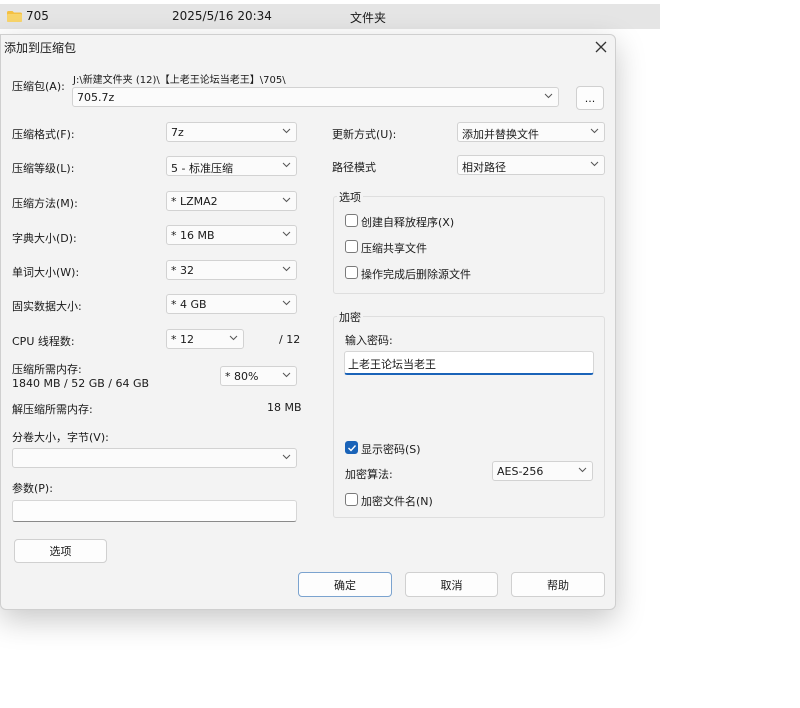  I want to click on password-label: 输入密码:, so click(369, 340).